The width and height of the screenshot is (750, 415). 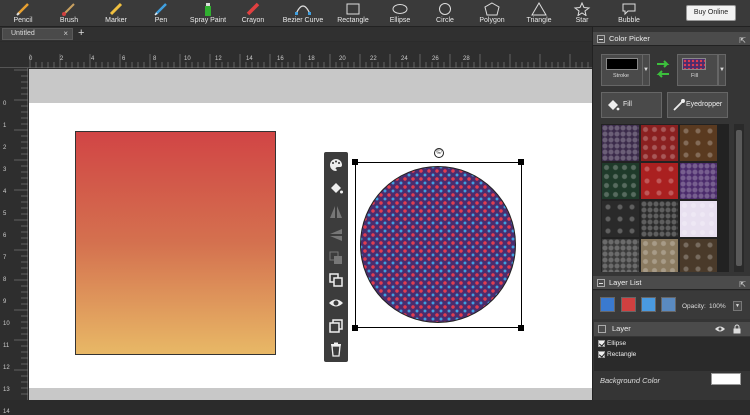 I want to click on remove-layer-button, so click(x=628, y=304).